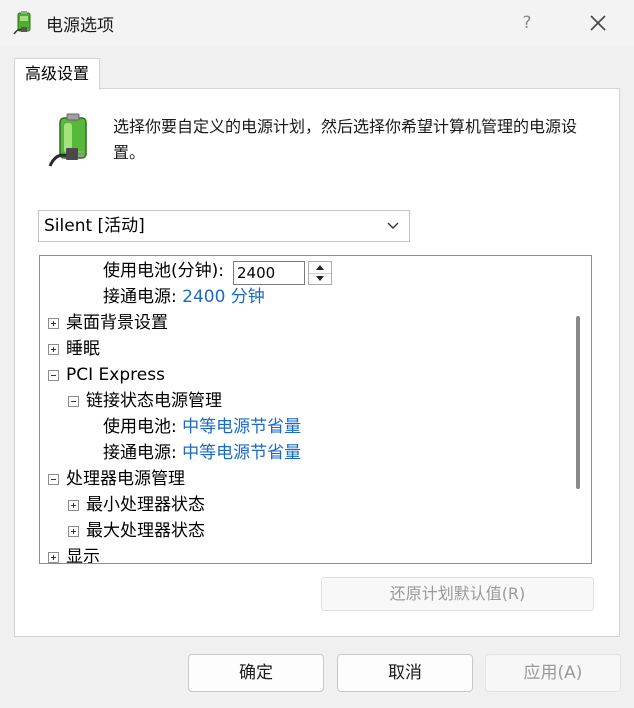  I want to click on tree-item-link-state: 链接状态电源管理, so click(144, 401).